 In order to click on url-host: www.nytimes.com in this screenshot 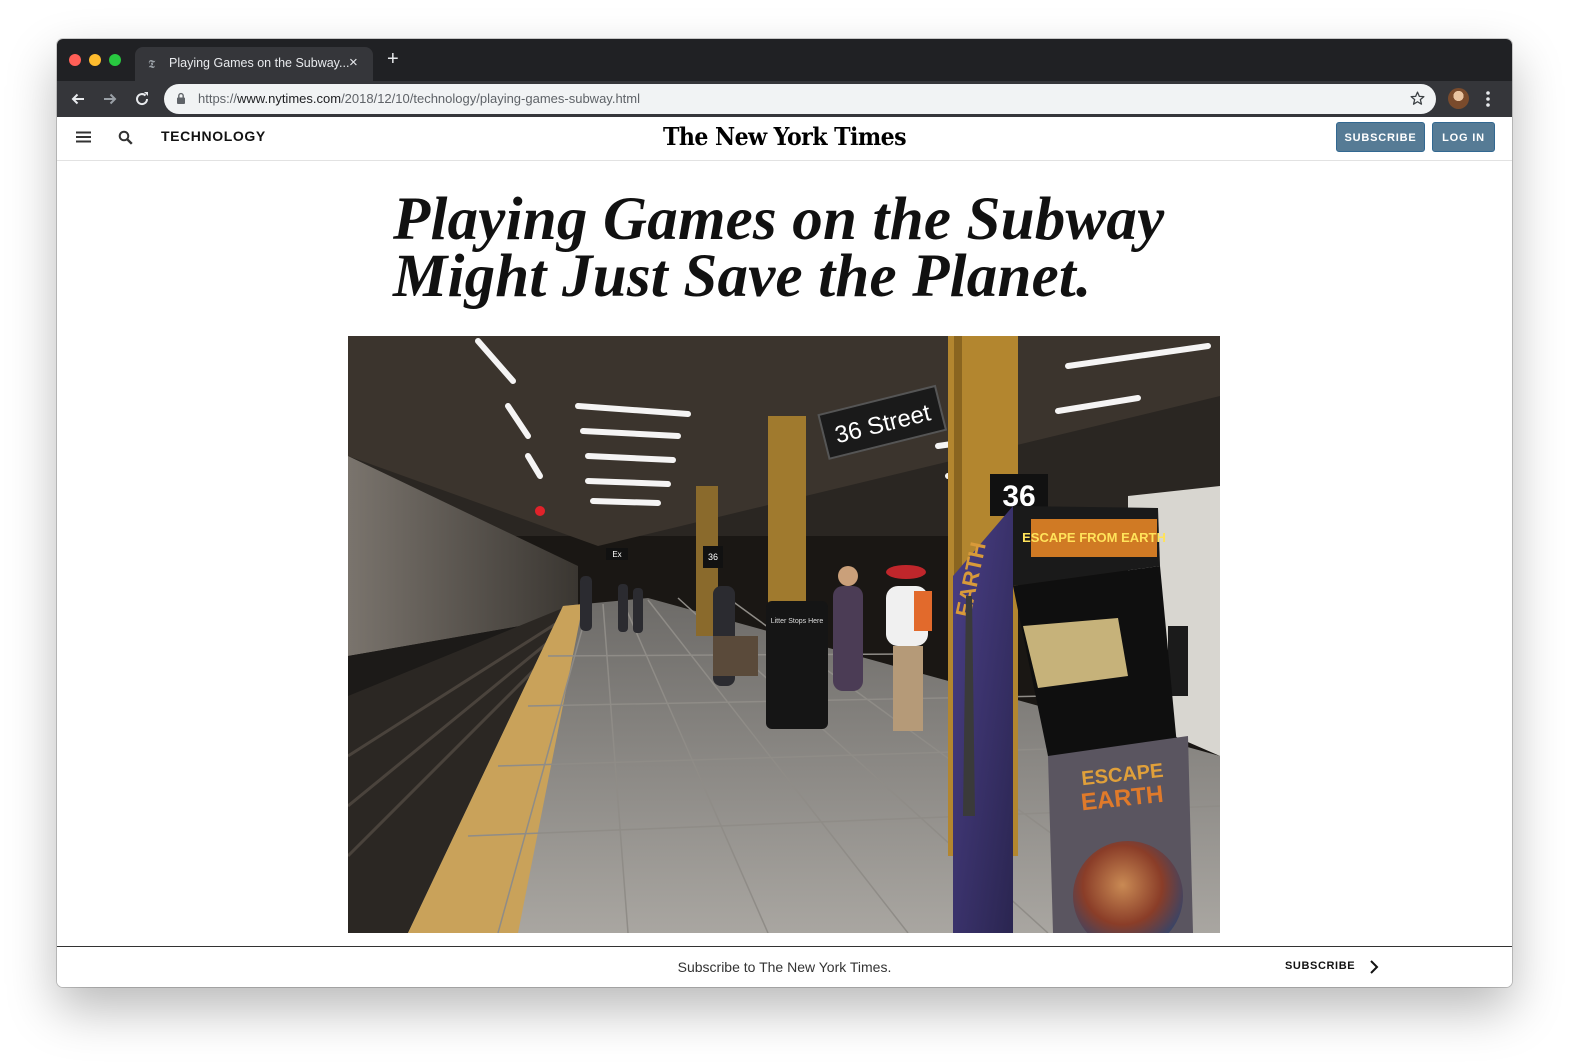, I will do `click(289, 98)`.